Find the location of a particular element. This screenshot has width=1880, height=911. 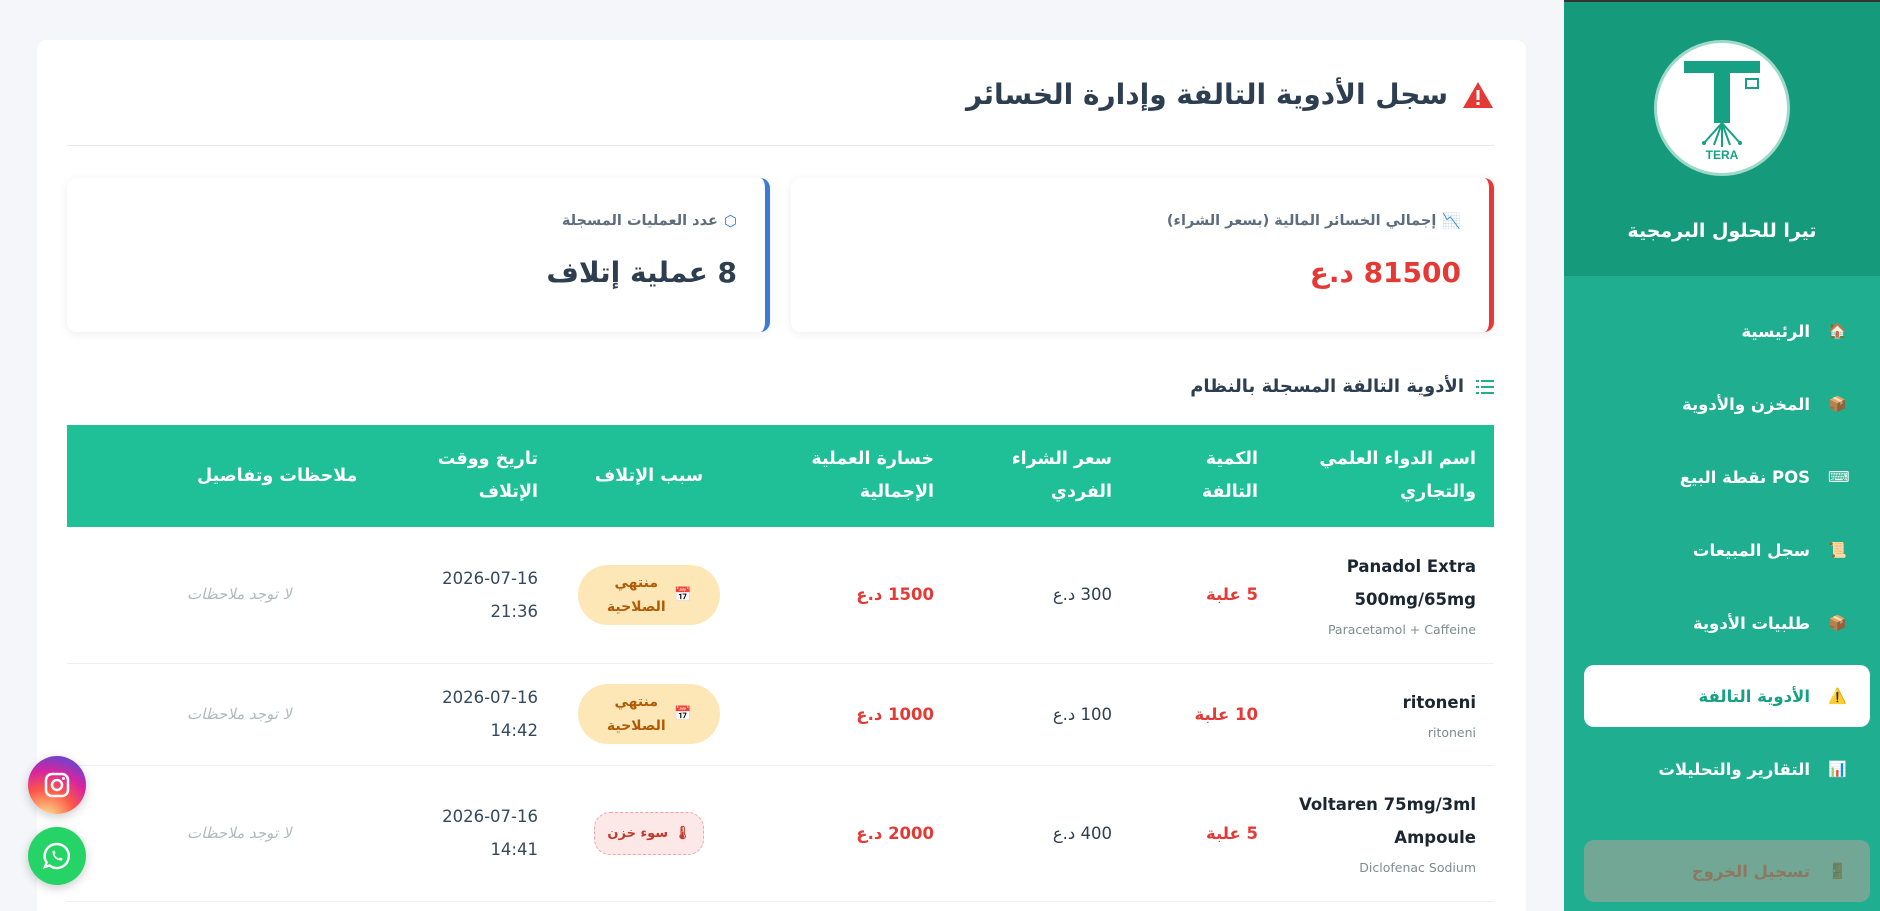

reason-cell: 🌡 سوء خزن is located at coordinates (649, 833).